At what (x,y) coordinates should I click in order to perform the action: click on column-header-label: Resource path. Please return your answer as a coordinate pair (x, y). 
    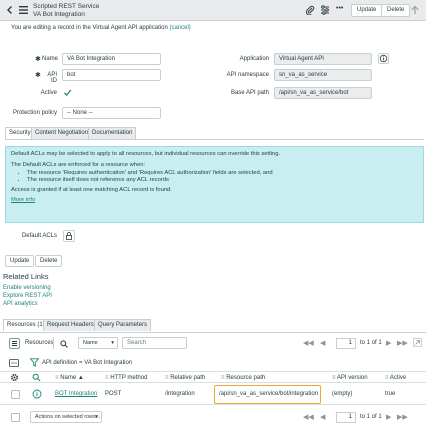
    Looking at the image, I should click on (246, 378).